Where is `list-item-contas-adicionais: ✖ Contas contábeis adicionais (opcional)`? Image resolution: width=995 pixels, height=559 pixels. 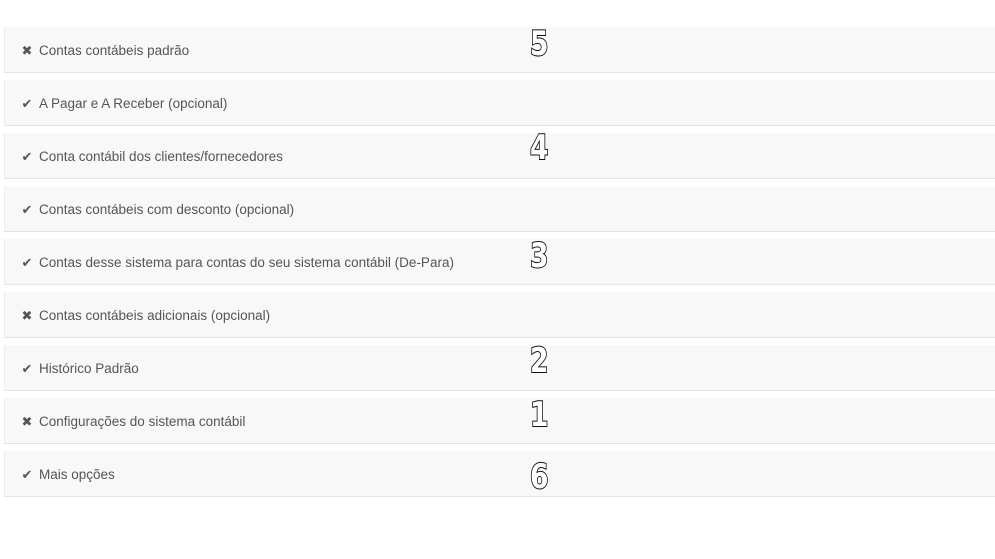 list-item-contas-adicionais: ✖ Contas contábeis adicionais (opcional) is located at coordinates (499, 315).